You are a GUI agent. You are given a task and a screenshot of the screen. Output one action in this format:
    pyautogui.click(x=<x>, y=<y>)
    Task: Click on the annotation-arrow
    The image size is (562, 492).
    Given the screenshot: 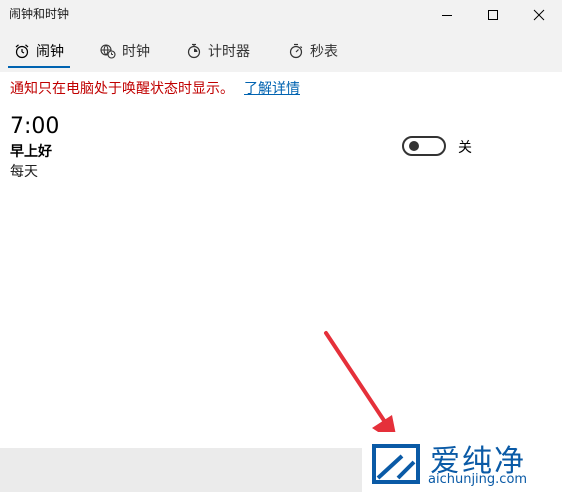 What is the action you would take?
    pyautogui.click(x=361, y=388)
    